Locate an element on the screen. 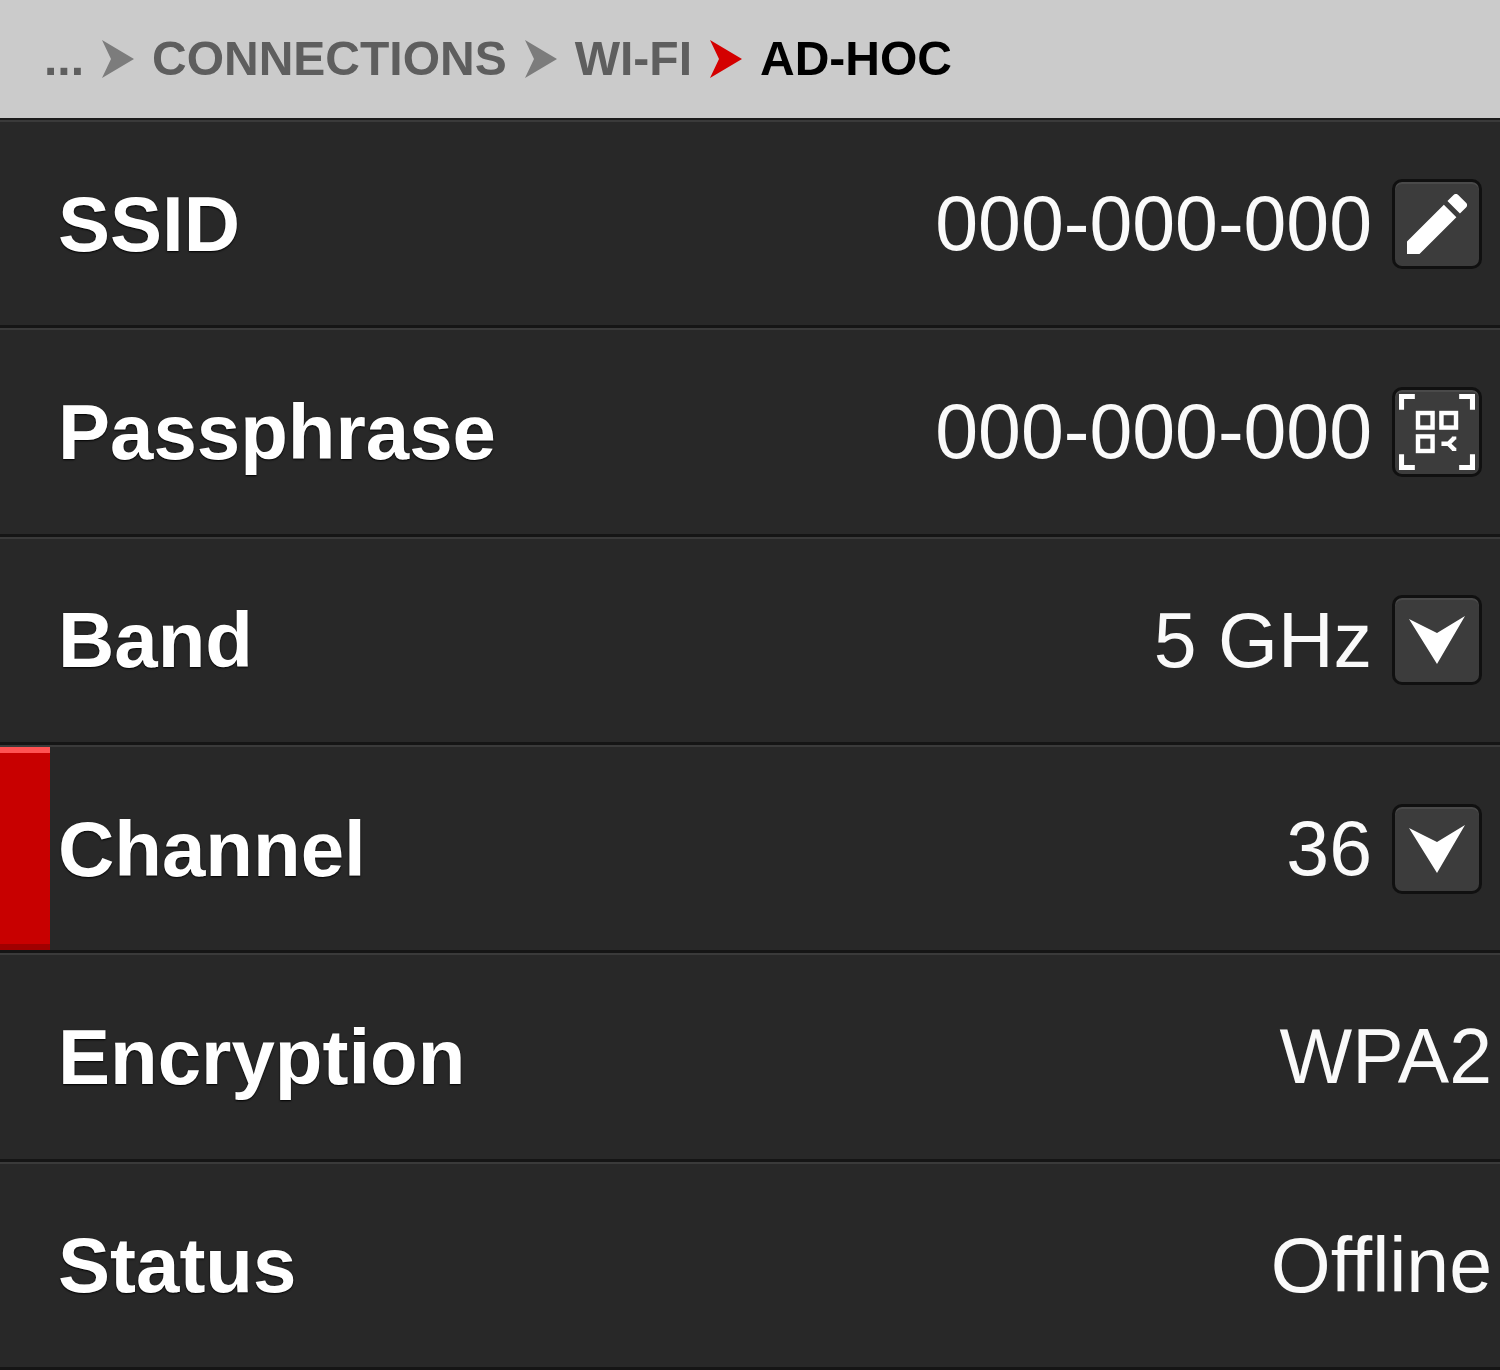  breadcrumb-current: AD-HOC is located at coordinates (856, 59).